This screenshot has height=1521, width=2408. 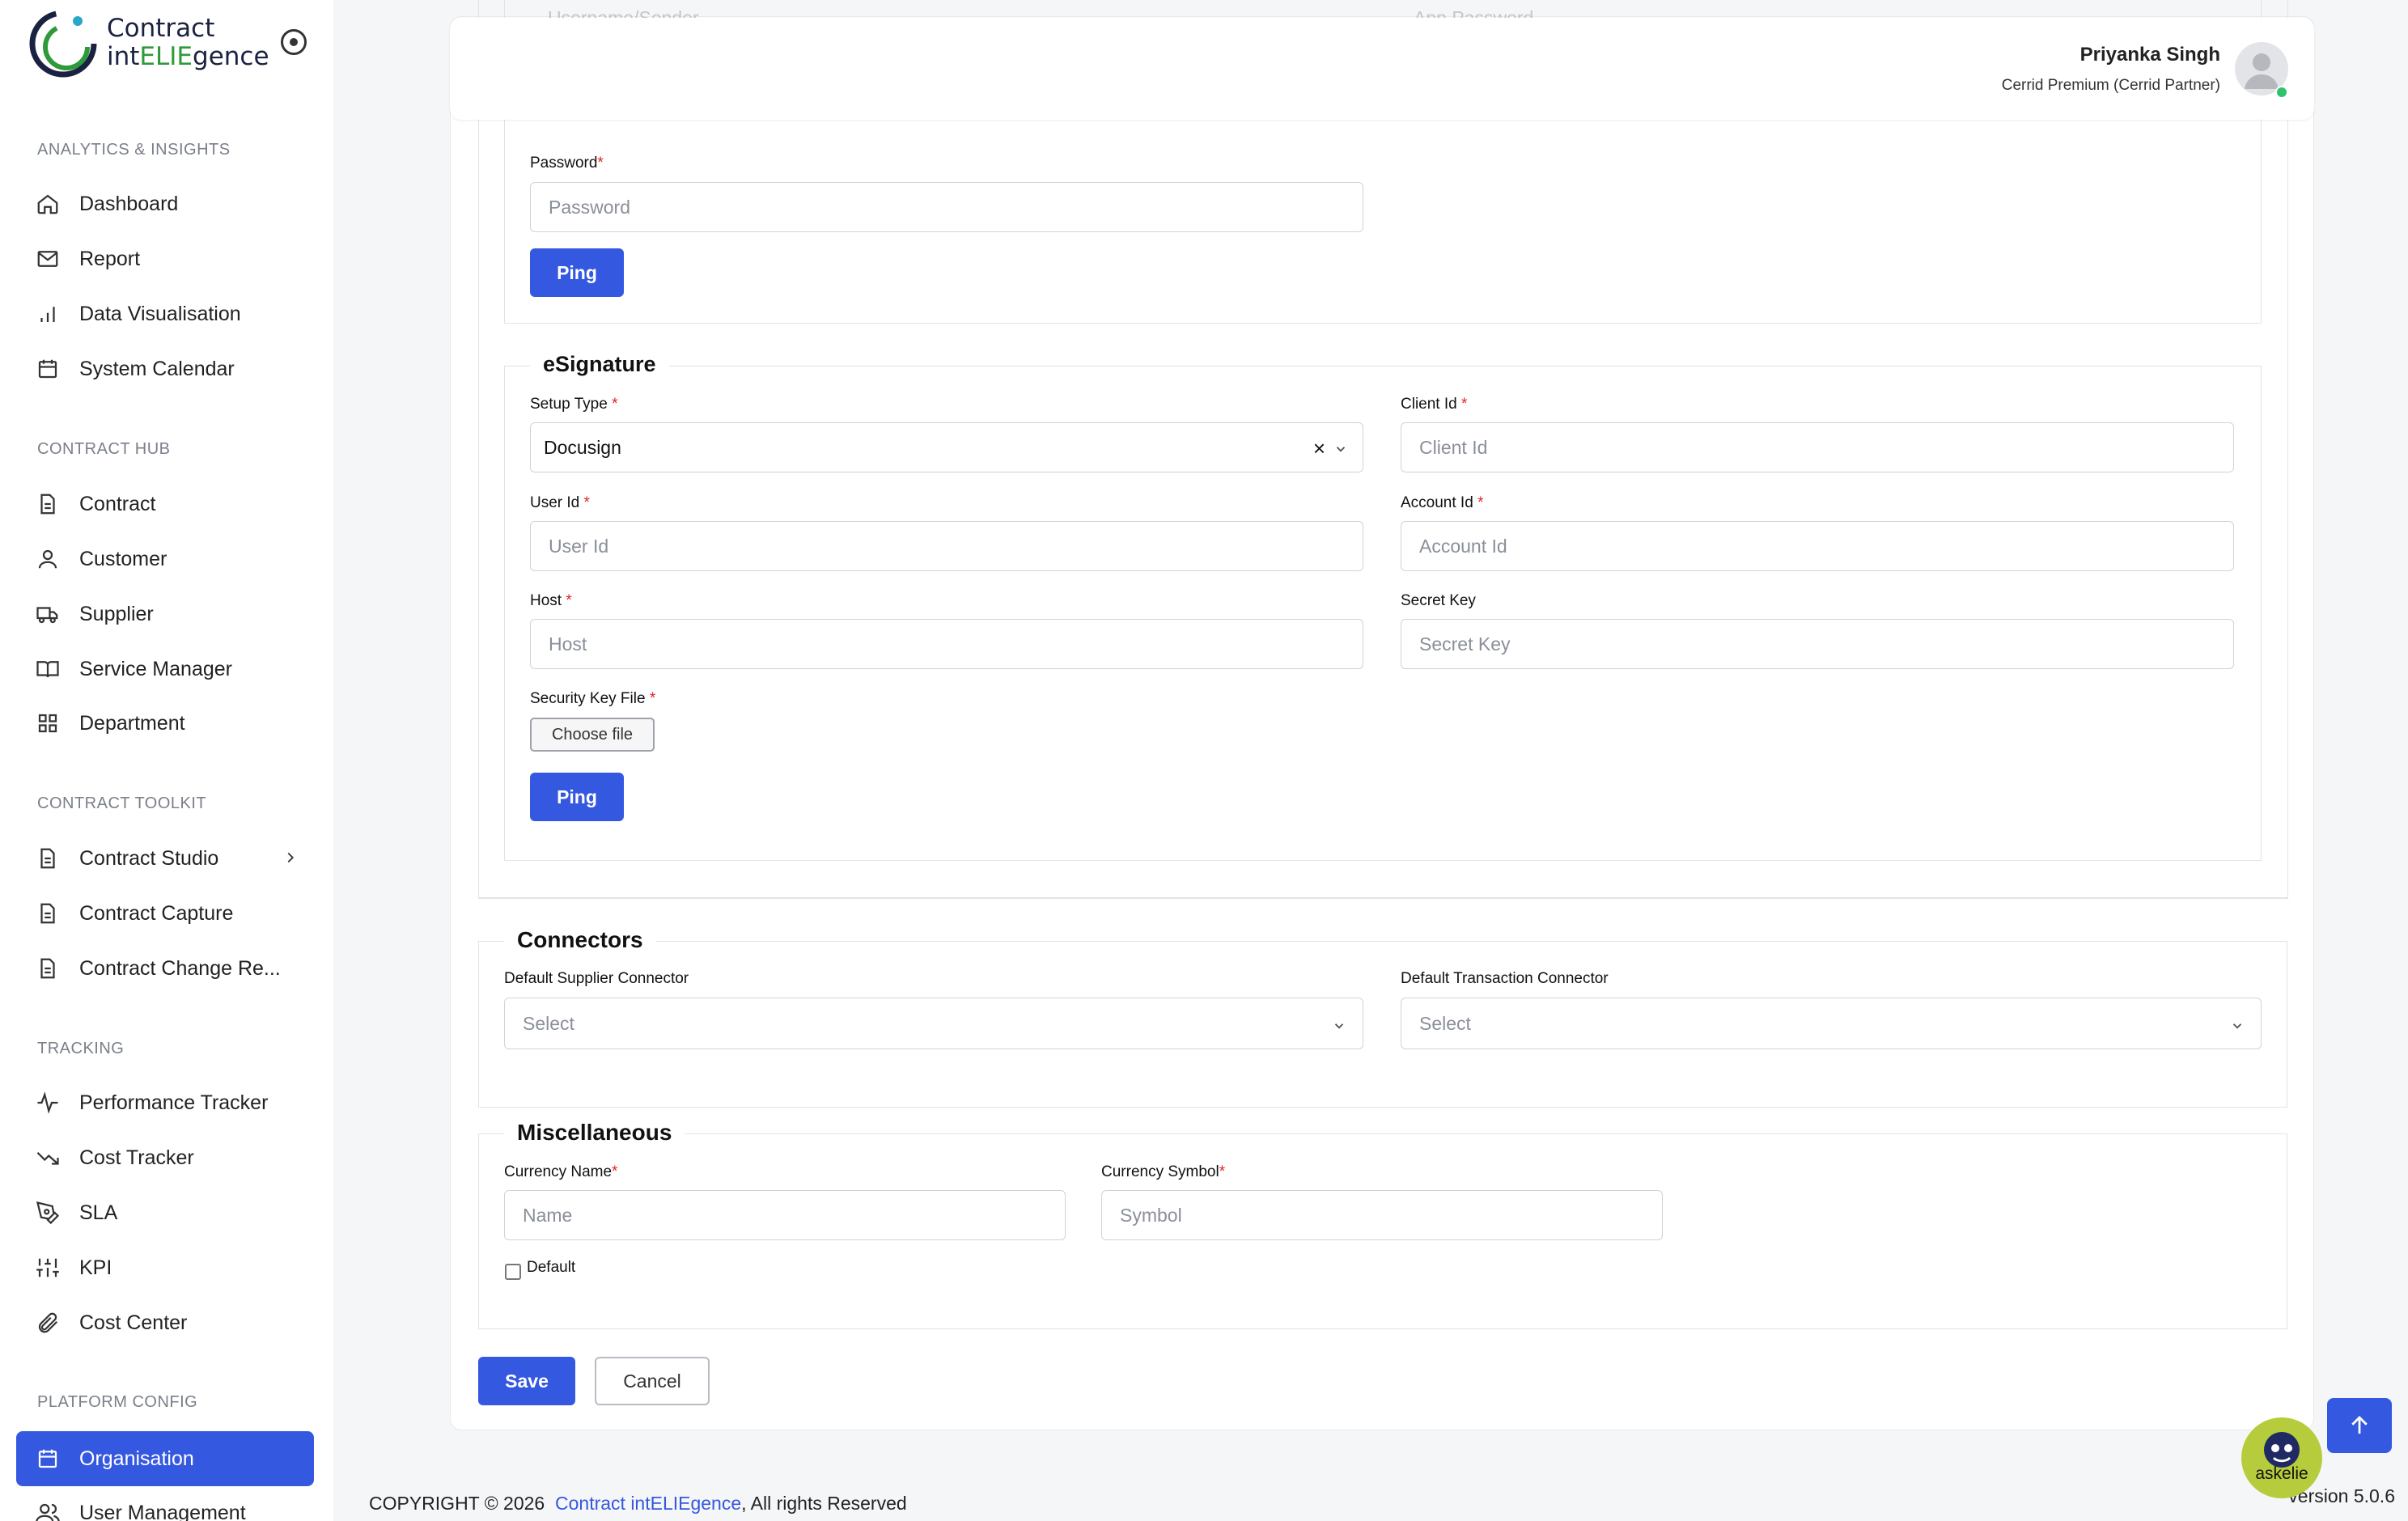 I want to click on sidebar-item-customer: Customer, so click(x=165, y=559).